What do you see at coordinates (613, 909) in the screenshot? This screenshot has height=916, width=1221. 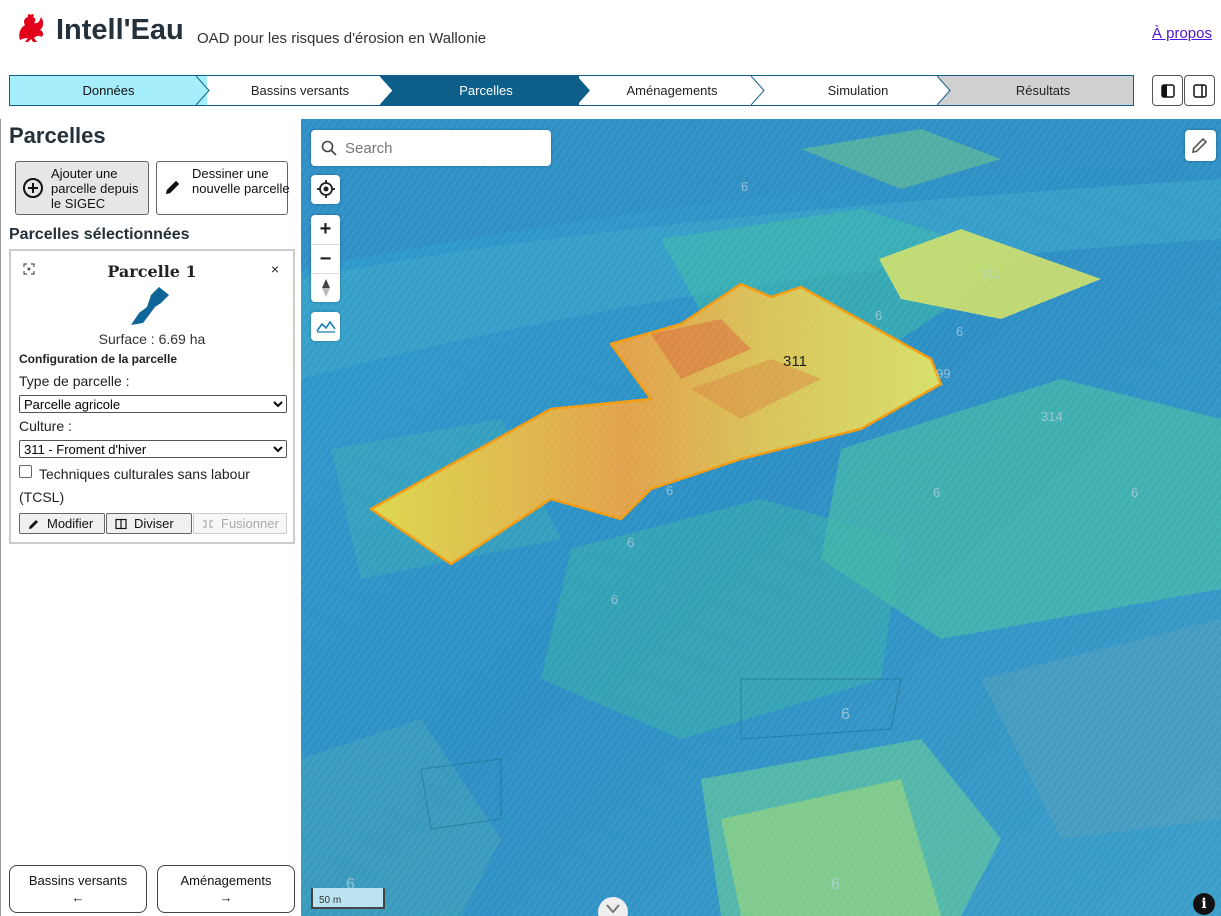 I see `chevron-down-icon` at bounding box center [613, 909].